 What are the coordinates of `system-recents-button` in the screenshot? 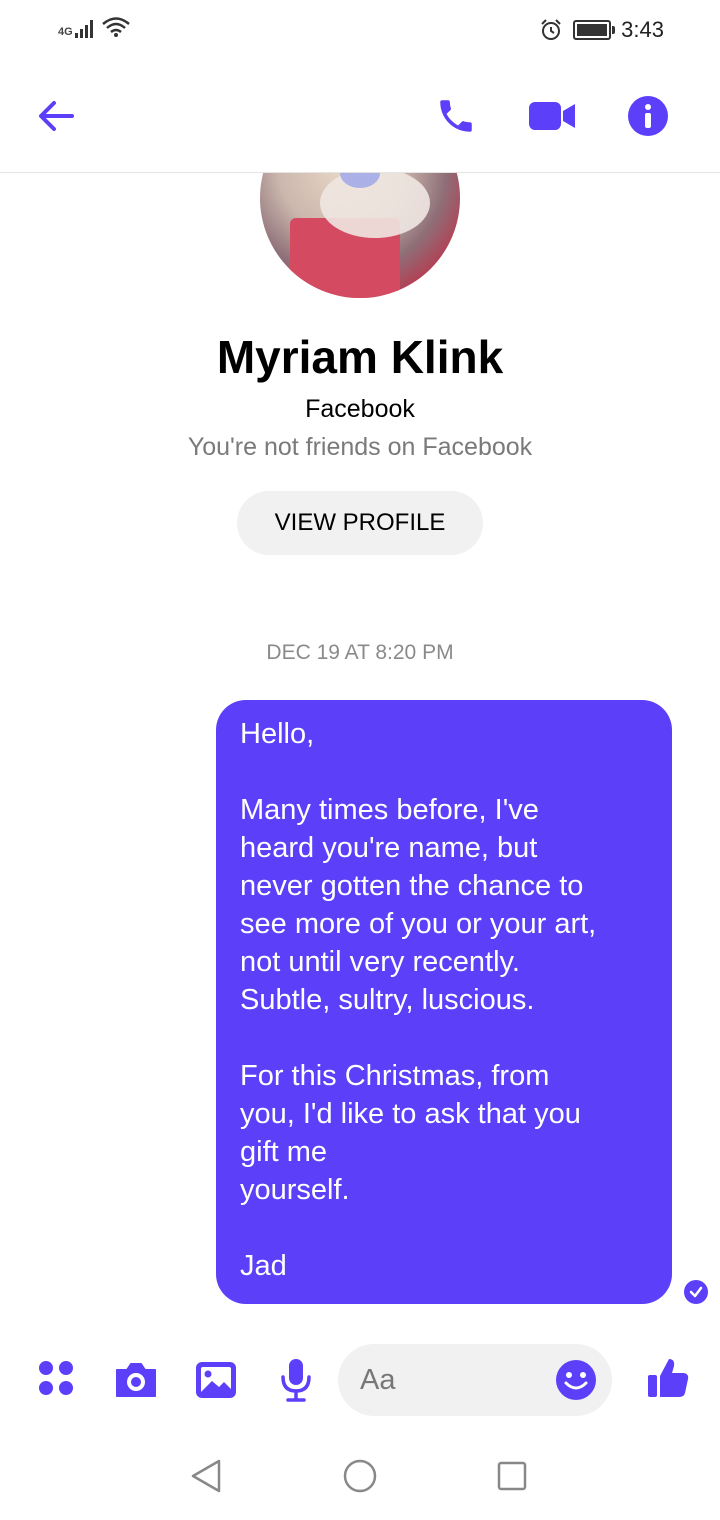 It's located at (512, 1476).